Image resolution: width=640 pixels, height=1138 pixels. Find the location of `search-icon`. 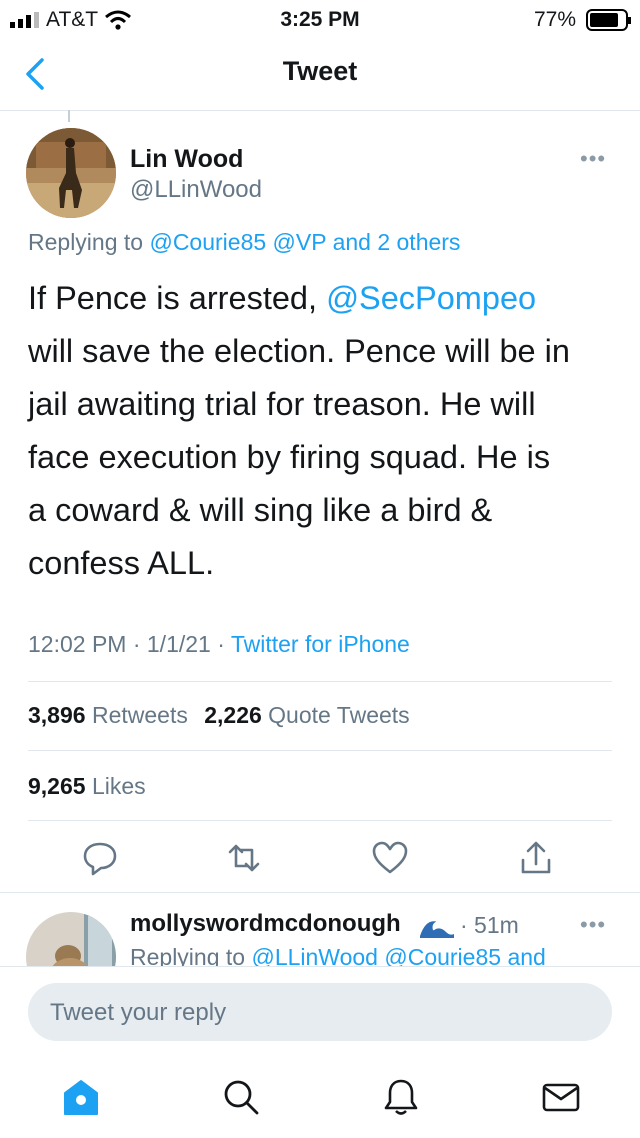

search-icon is located at coordinates (241, 1097).